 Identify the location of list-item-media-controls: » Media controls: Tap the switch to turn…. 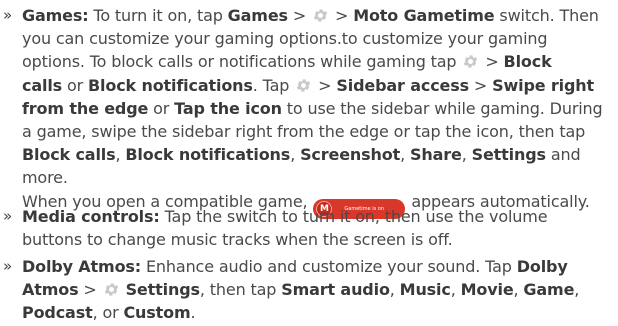
(302, 228).